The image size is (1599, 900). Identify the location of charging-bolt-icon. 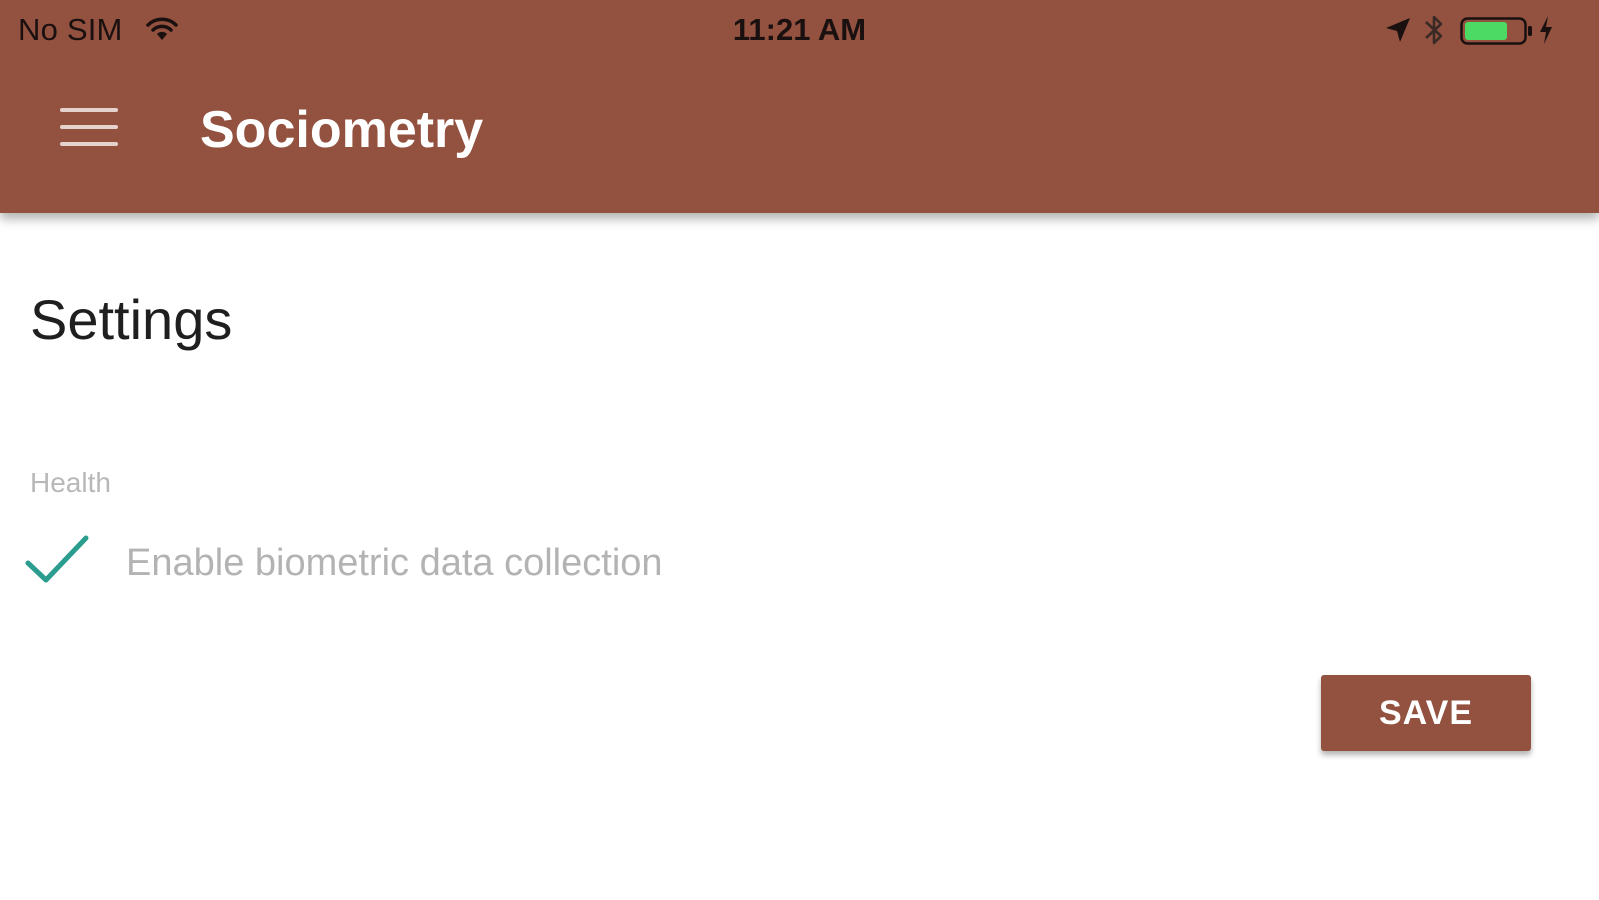
(1546, 30).